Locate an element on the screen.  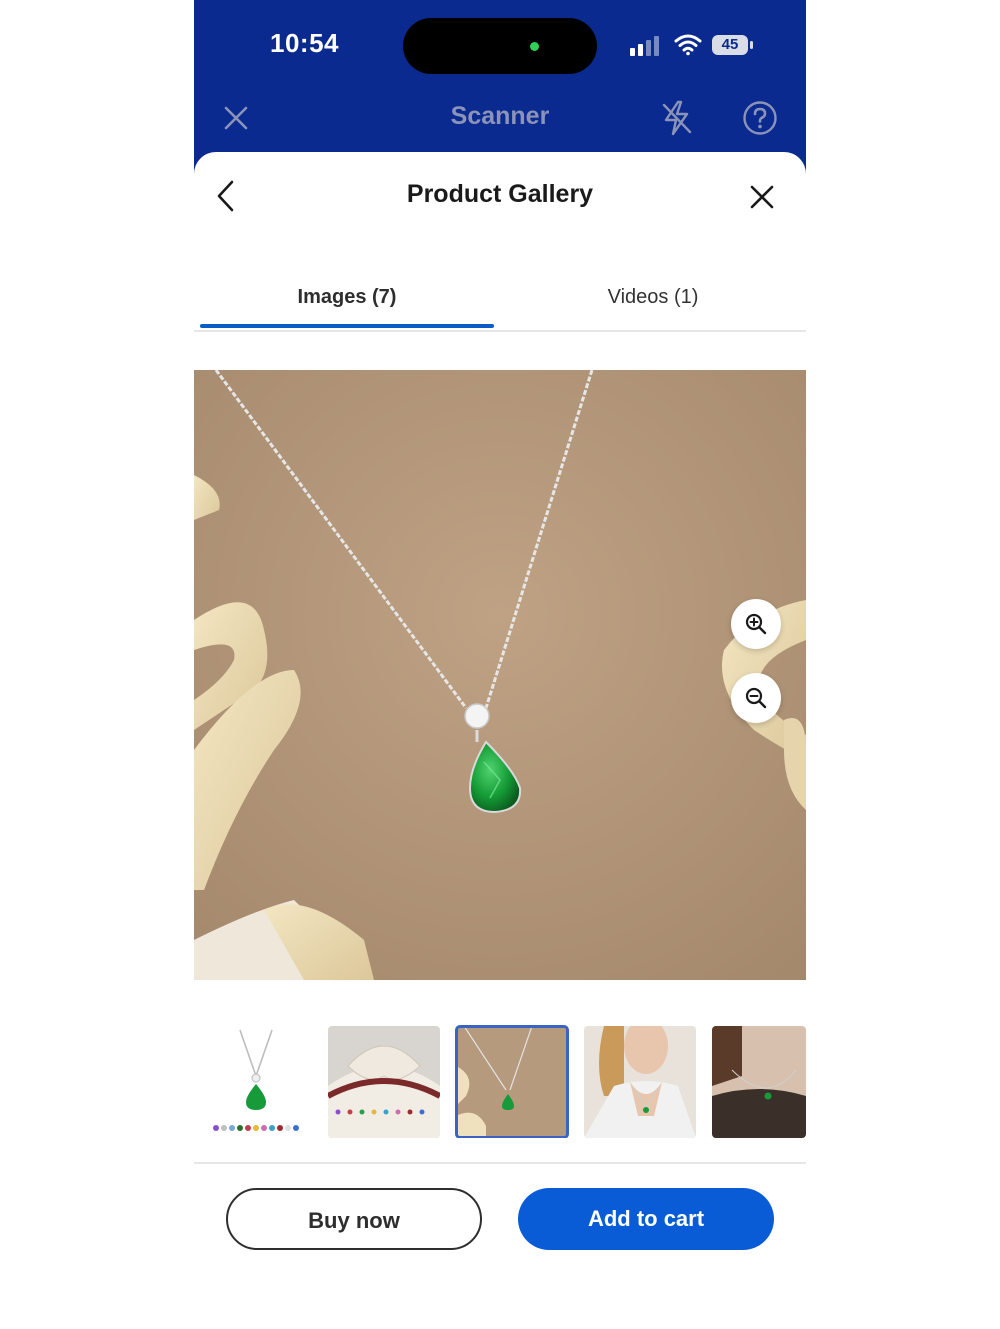
page-title: Product Gallery is located at coordinates (500, 194).